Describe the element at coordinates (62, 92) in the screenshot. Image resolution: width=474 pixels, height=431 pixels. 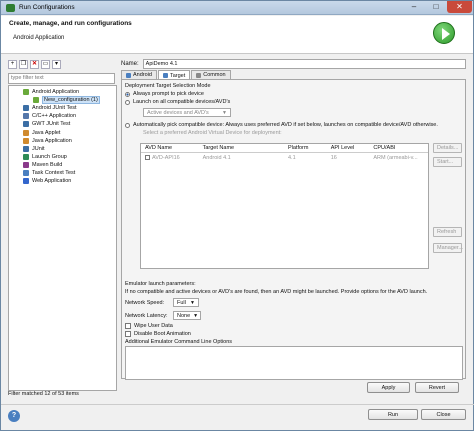
I see `tree-item: Android Application` at that location.